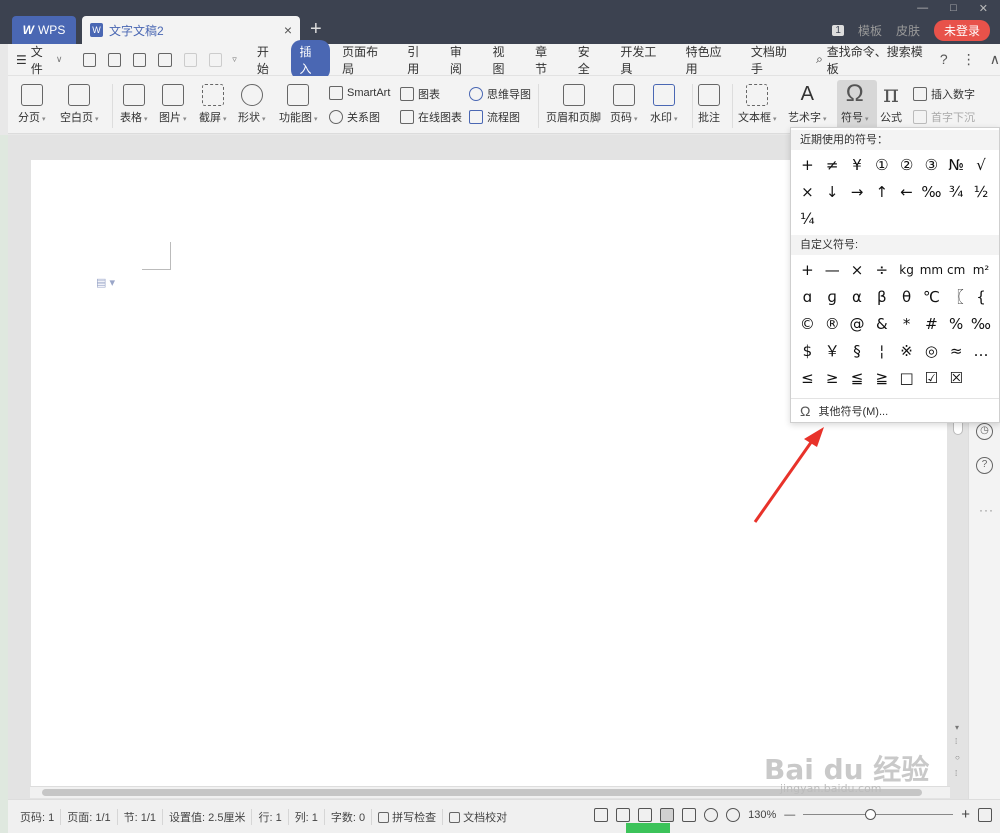 The width and height of the screenshot is (1000, 833). What do you see at coordinates (461, 60) in the screenshot?
I see `menu-review: 审阅` at bounding box center [461, 60].